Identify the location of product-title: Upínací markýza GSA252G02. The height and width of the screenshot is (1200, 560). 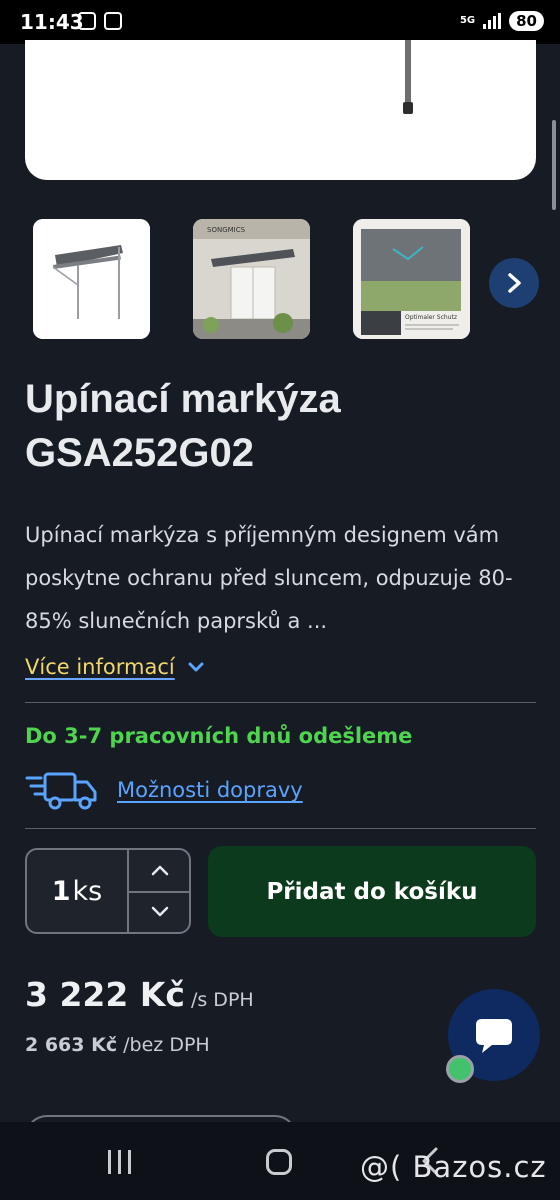
(183, 426).